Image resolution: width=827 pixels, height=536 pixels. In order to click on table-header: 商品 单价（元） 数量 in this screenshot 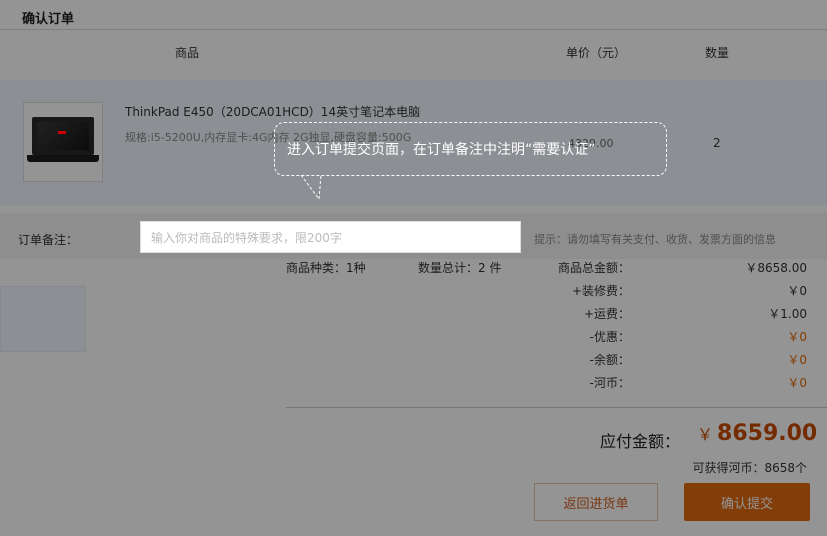, I will do `click(413, 52)`.